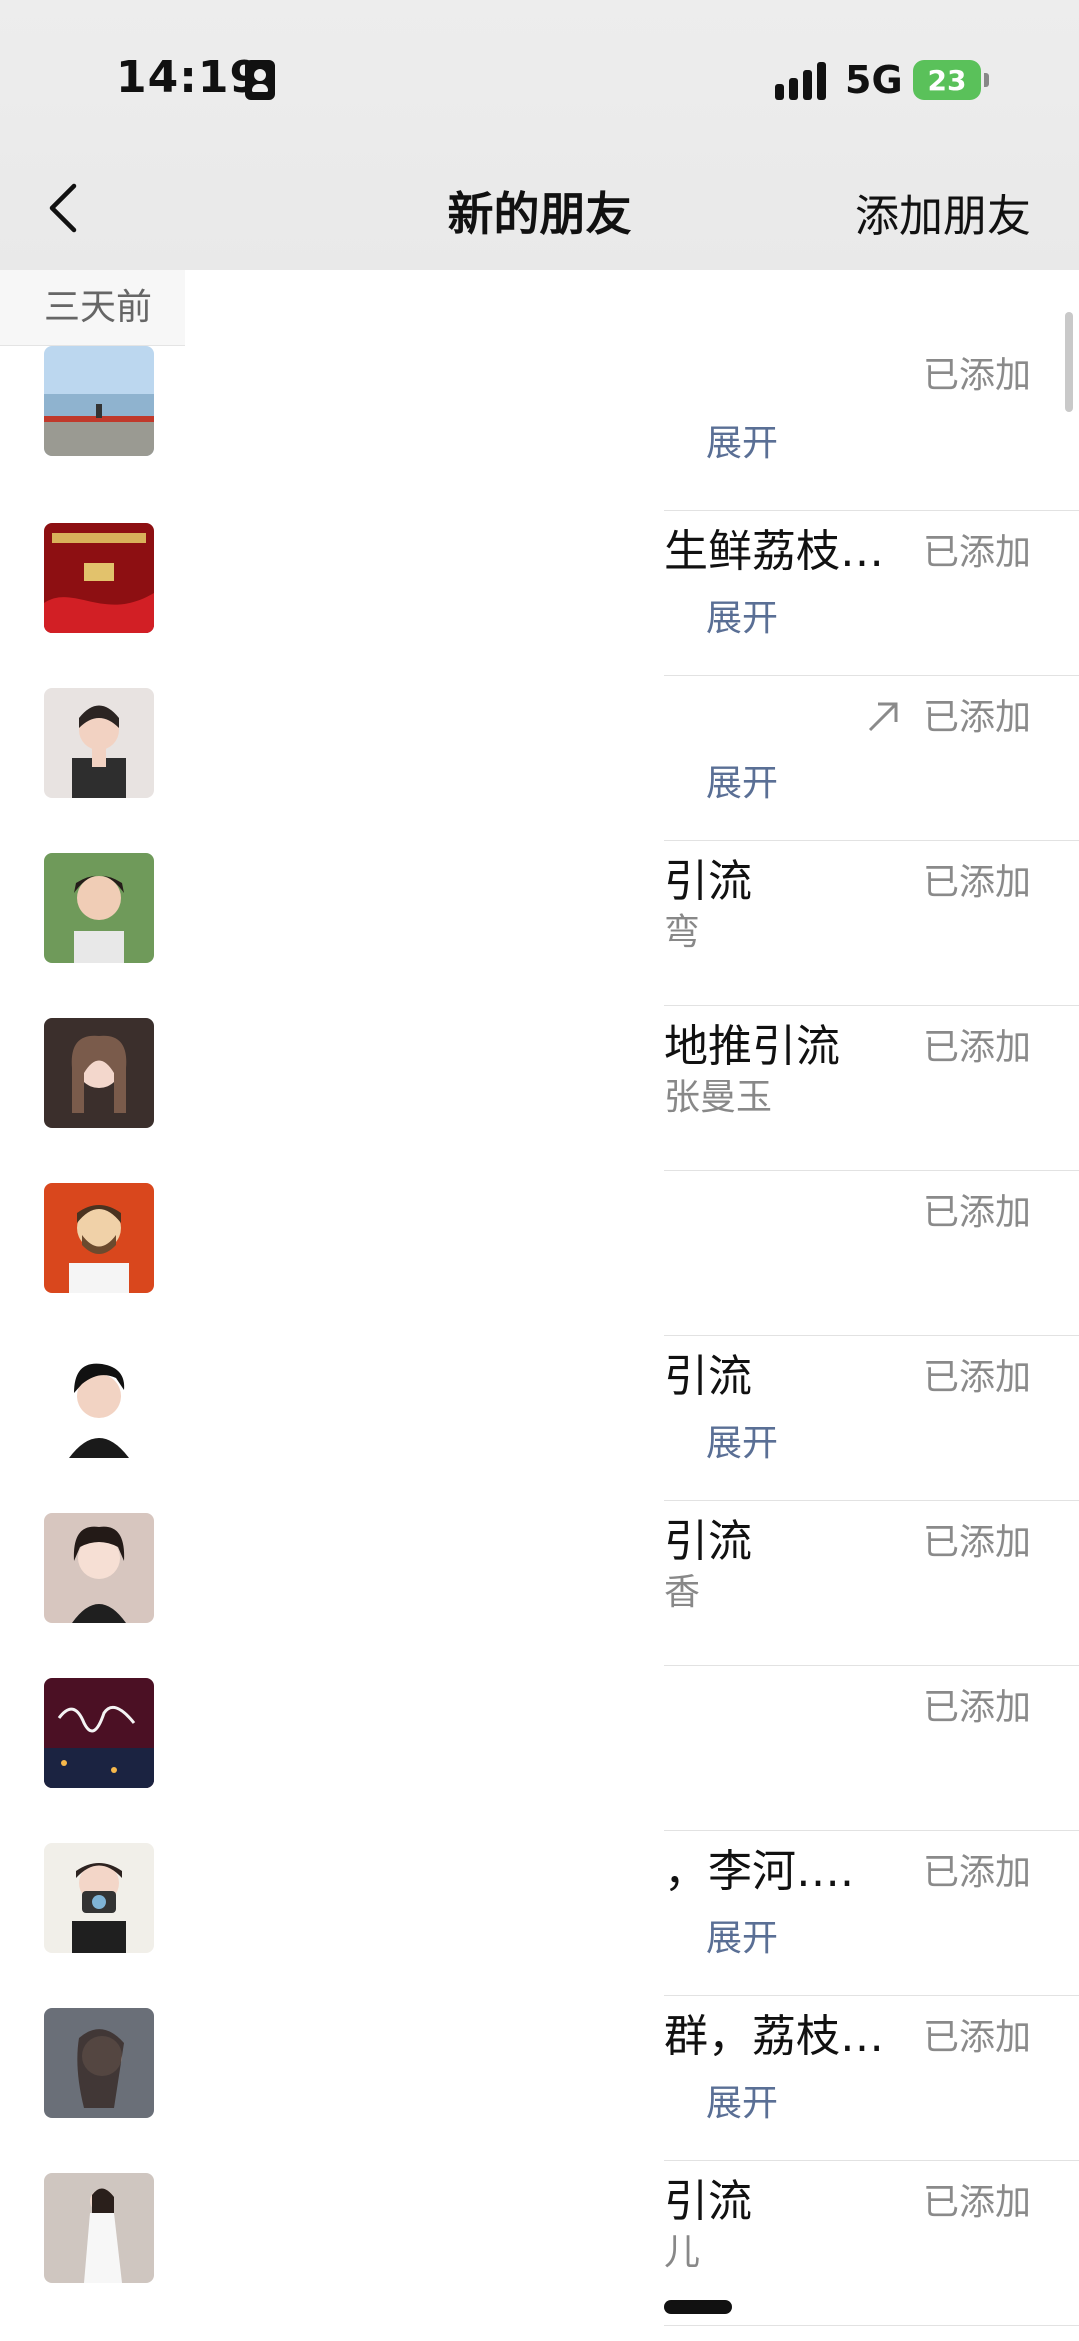 This screenshot has width=1079, height=2341. Describe the element at coordinates (682, 2252) in the screenshot. I see `friend-message: 儿` at that location.